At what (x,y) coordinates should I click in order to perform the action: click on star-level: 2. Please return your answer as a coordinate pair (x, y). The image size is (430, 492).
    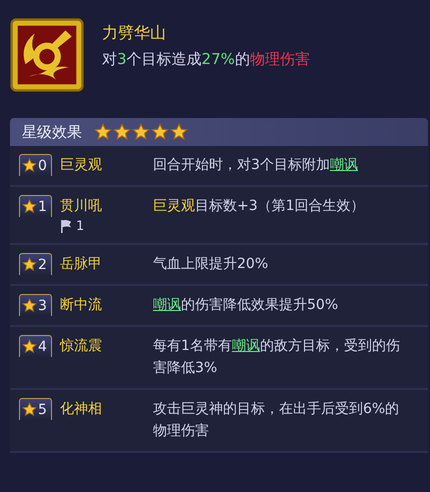
    Looking at the image, I should click on (42, 264).